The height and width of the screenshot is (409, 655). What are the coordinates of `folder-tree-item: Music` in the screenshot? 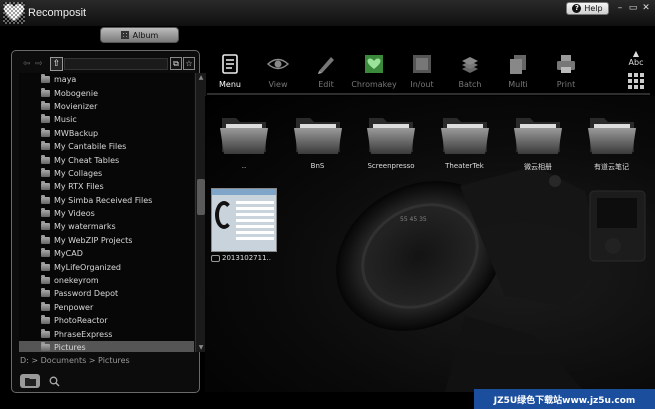 It's located at (106, 119).